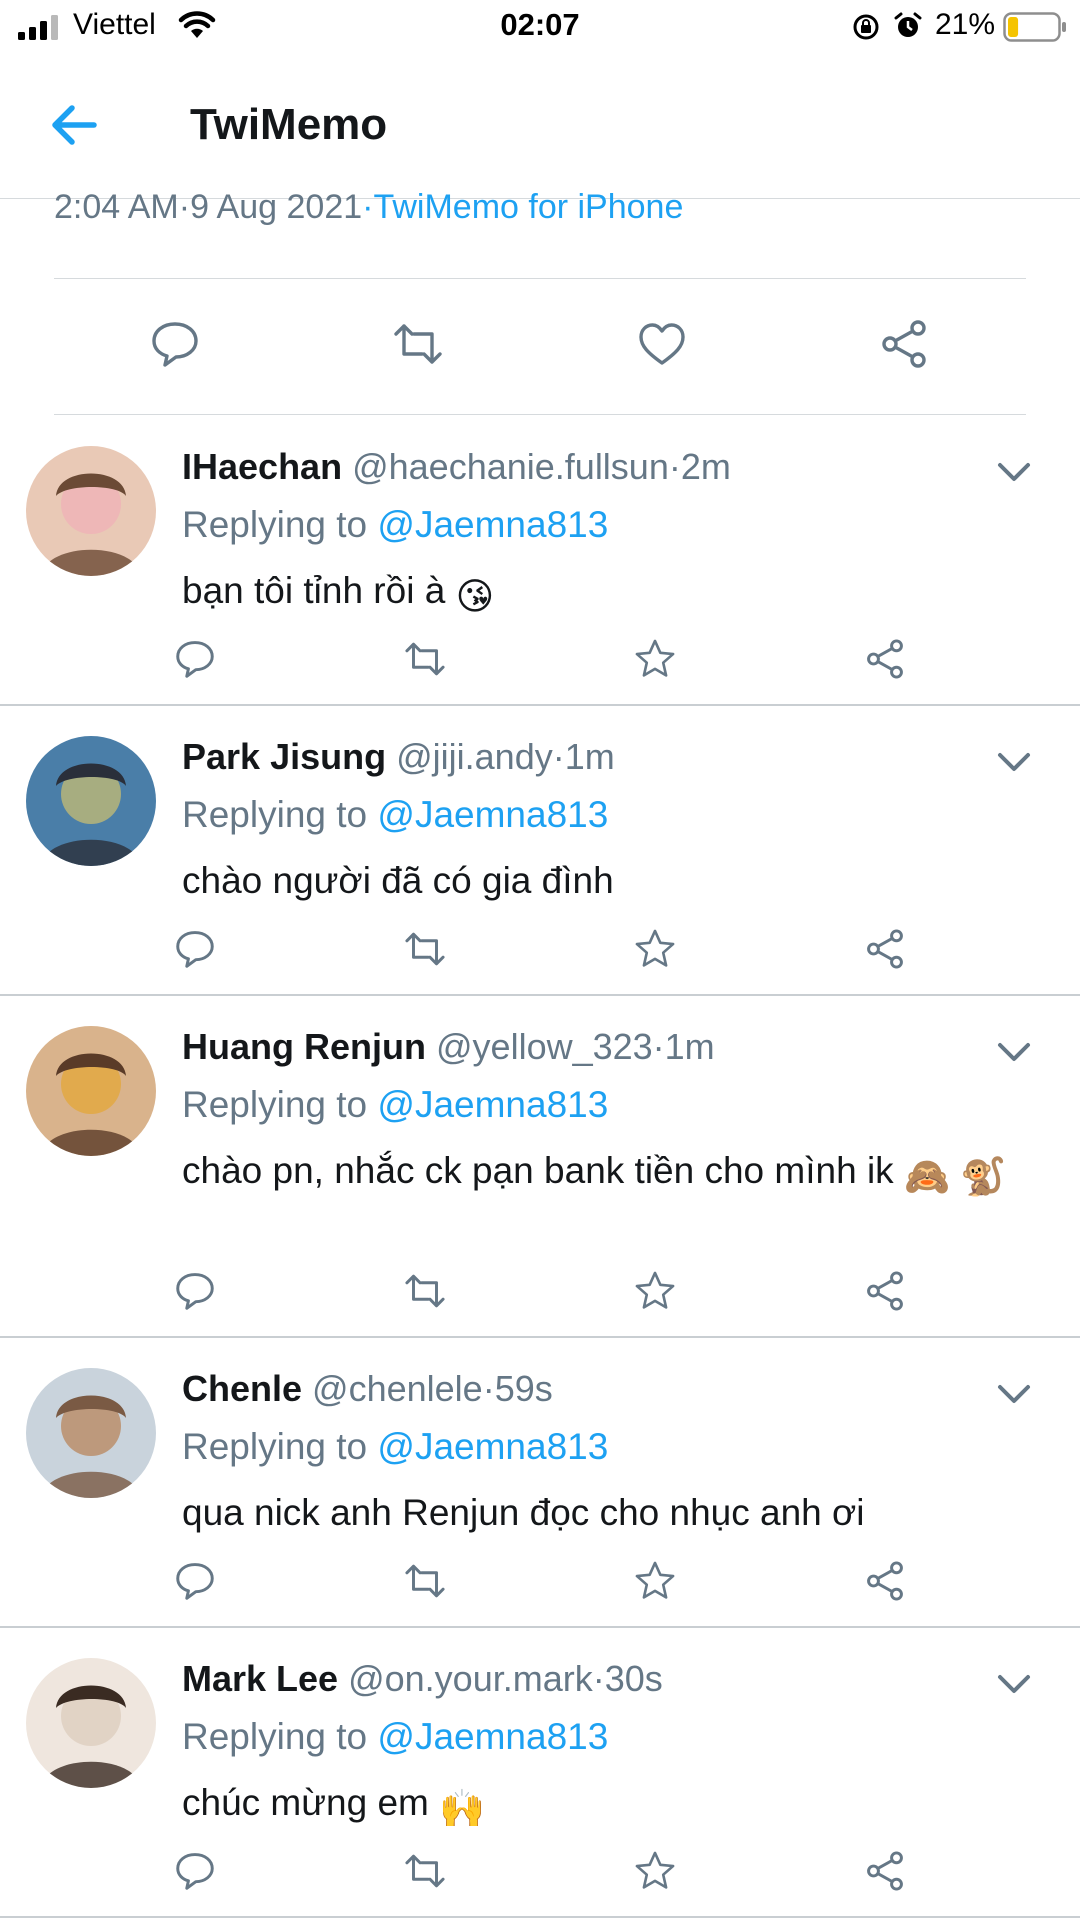 This screenshot has width=1080, height=1920. I want to click on user-handle: @on.your.mark, so click(470, 1678).